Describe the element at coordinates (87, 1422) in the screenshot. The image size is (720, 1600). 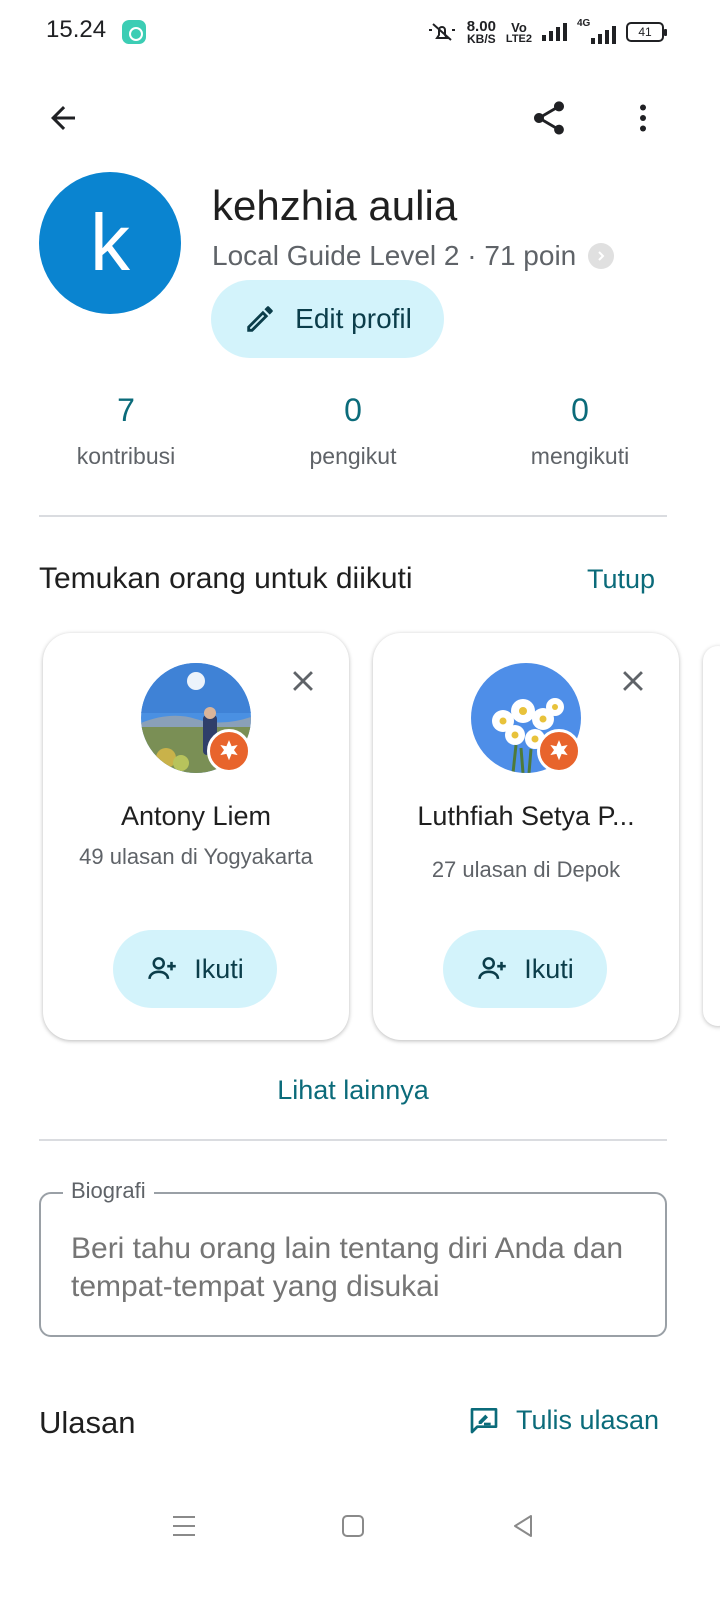
I see `reviews-title: Ulasan` at that location.